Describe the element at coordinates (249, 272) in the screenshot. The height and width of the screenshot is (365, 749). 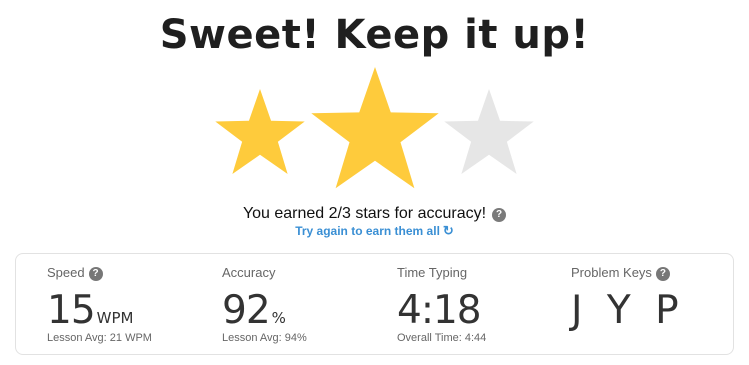
I see `accuracy-label: Accuracy` at that location.